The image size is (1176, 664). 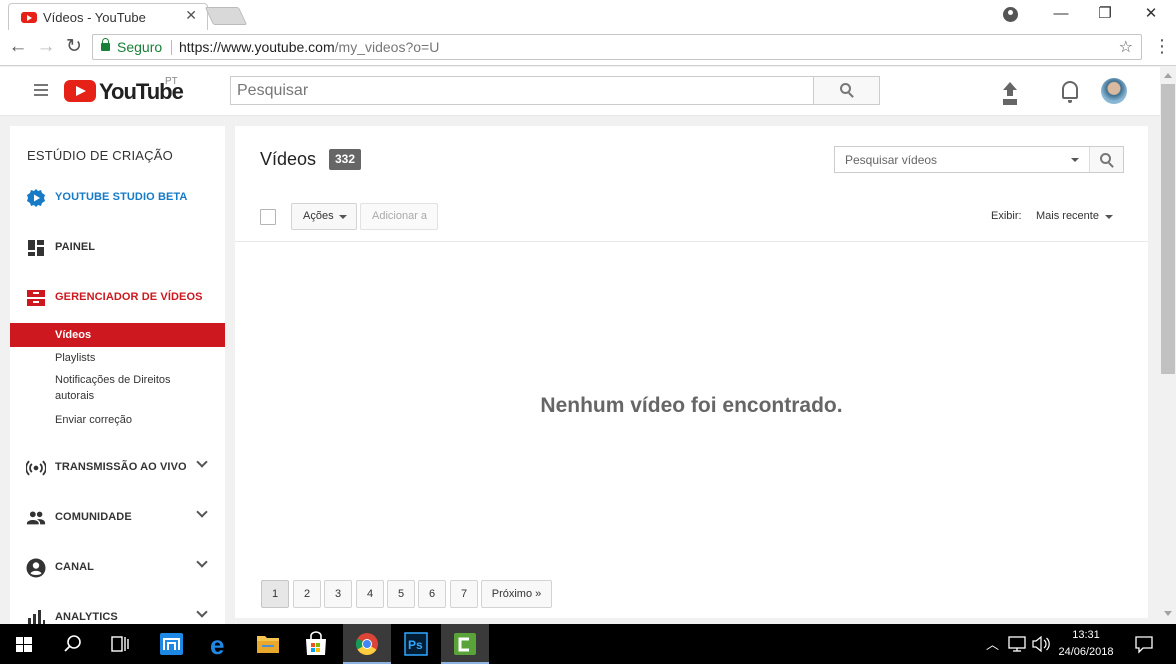 I want to click on sidebar-subitem-playlists: Playlists, so click(x=117, y=358).